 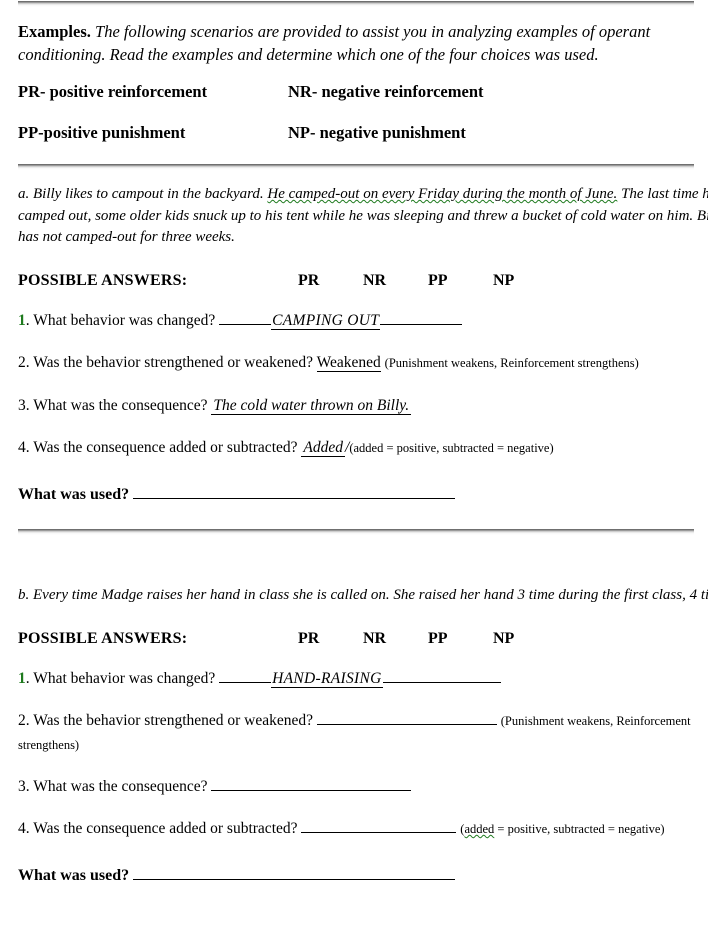 I want to click on what-was-used-label-a: What was used?, so click(x=74, y=495).